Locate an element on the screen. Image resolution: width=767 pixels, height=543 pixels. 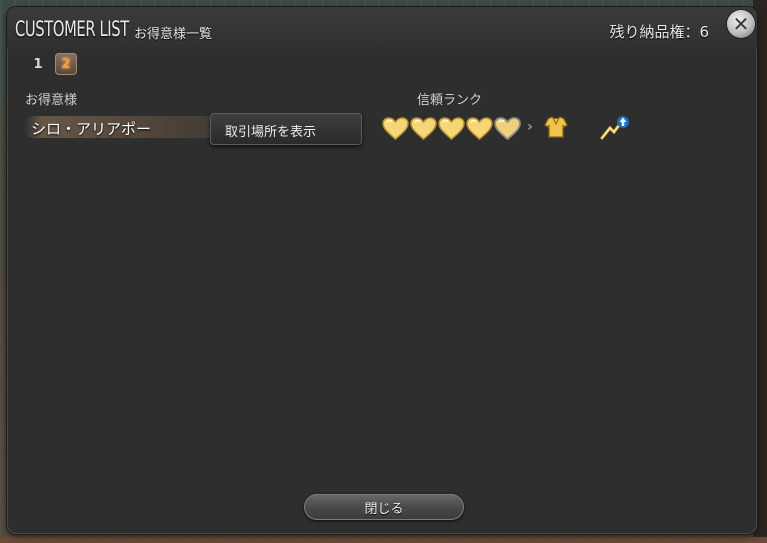
rank-up-icon is located at coordinates (614, 131).